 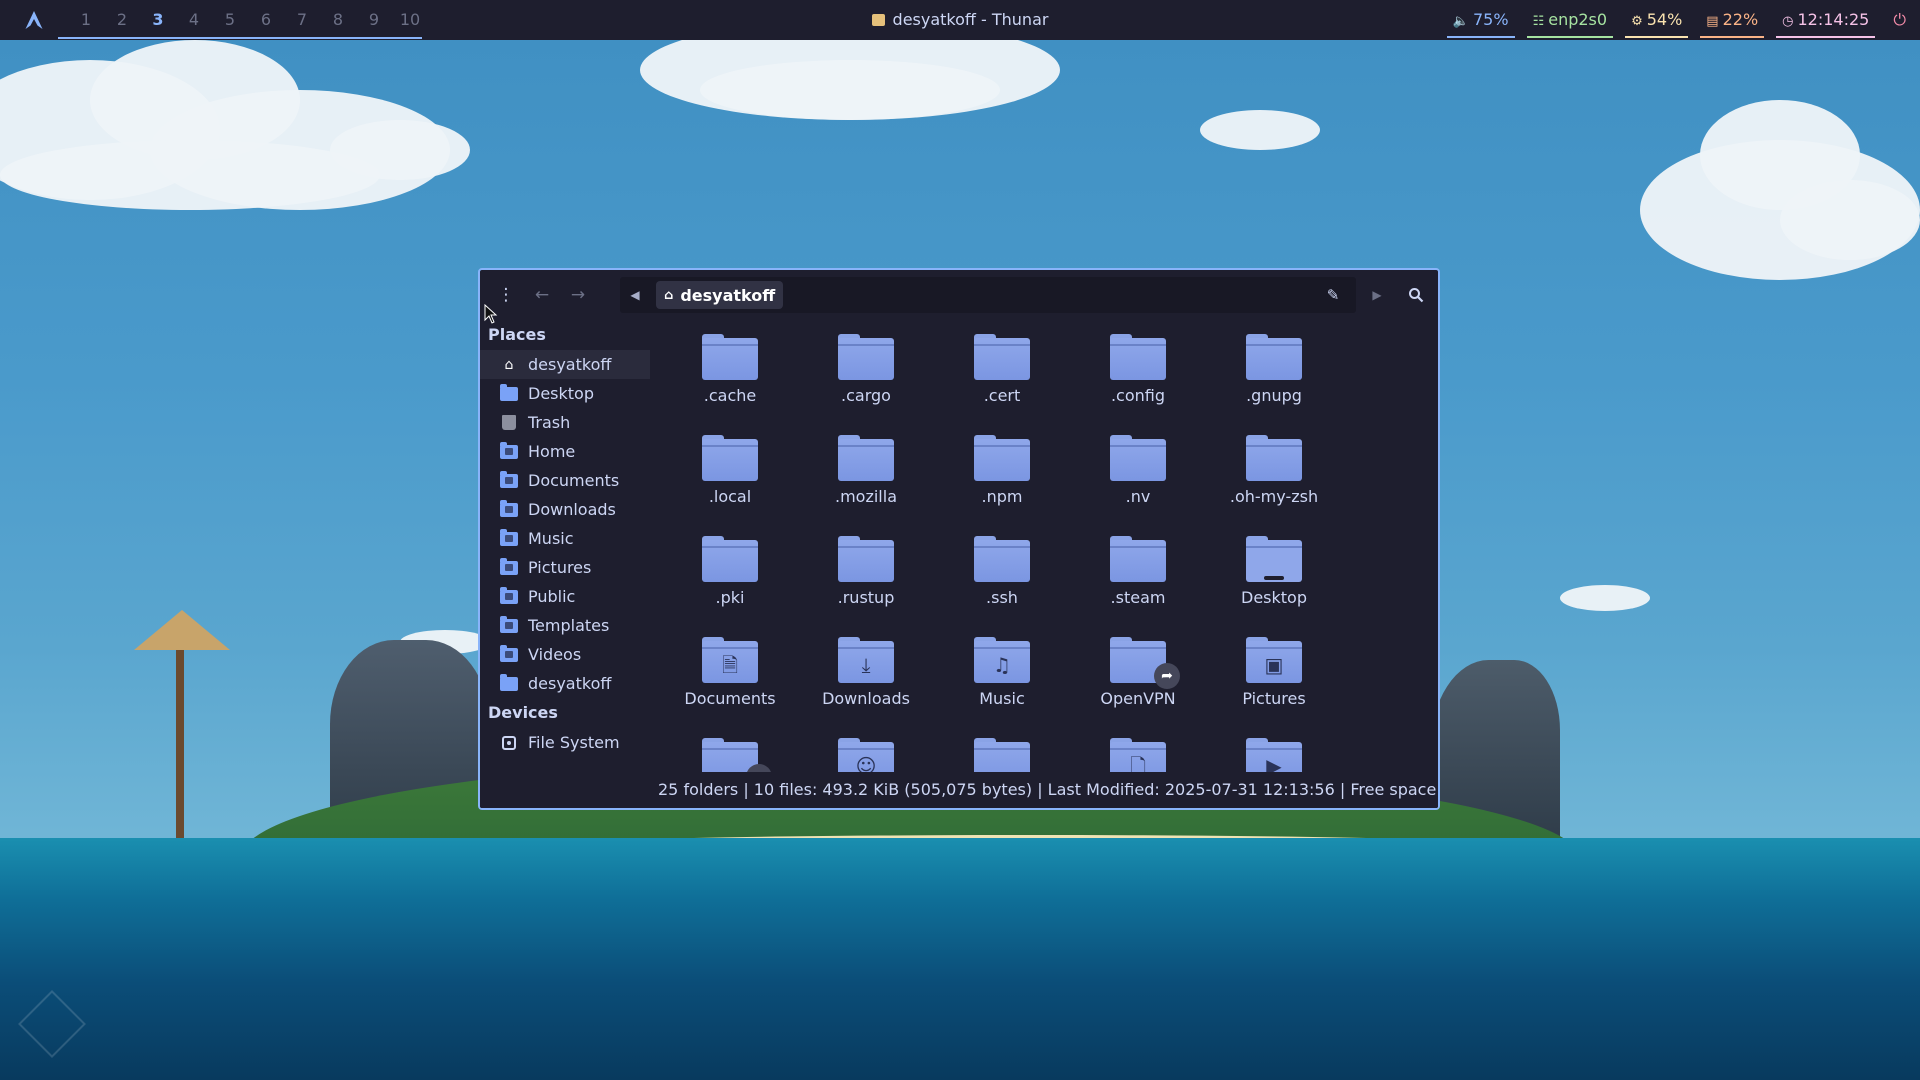 I want to click on pencil-icon: ✎, so click(x=1333, y=295).